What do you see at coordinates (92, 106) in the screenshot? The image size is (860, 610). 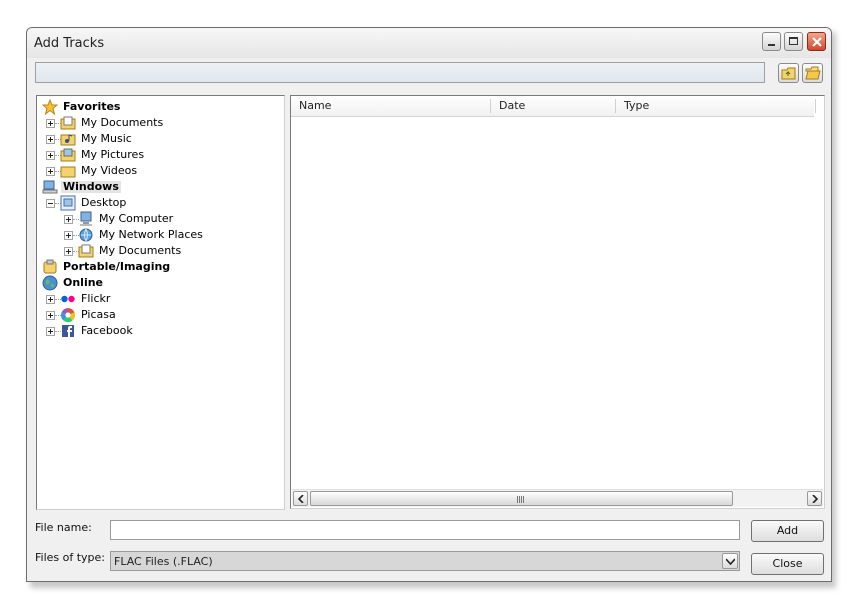 I see `tree-label-favorites: Favorites` at bounding box center [92, 106].